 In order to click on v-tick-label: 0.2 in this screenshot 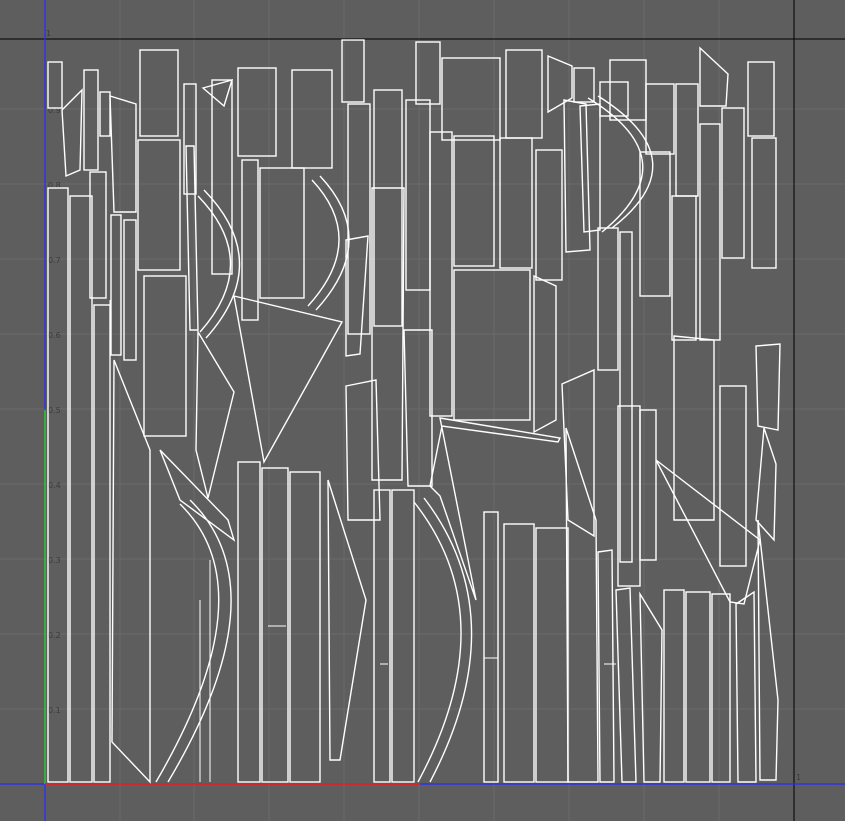, I will do `click(54, 635)`.